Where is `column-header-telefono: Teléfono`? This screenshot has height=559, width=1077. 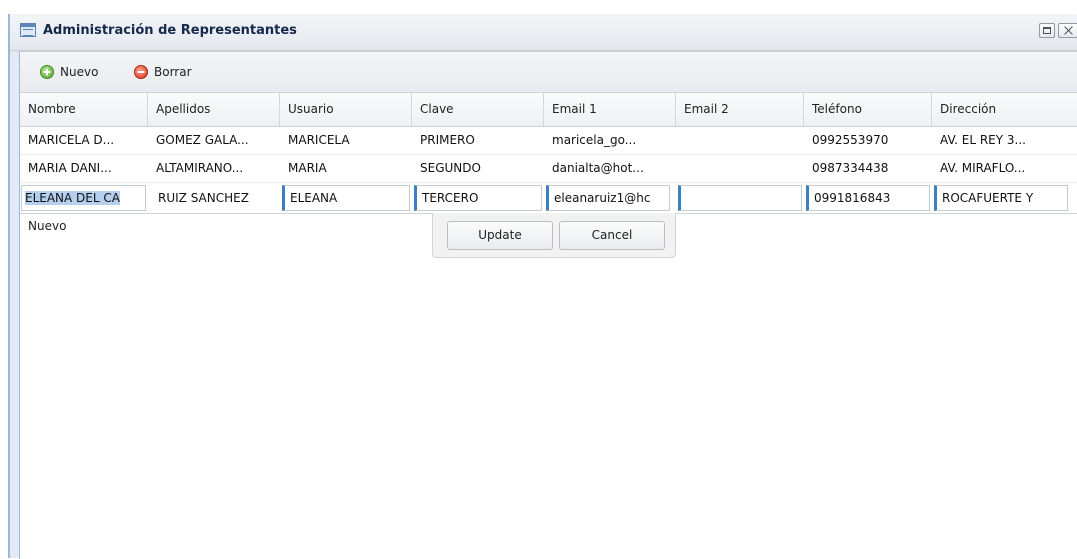 column-header-telefono: Teléfono is located at coordinates (868, 109).